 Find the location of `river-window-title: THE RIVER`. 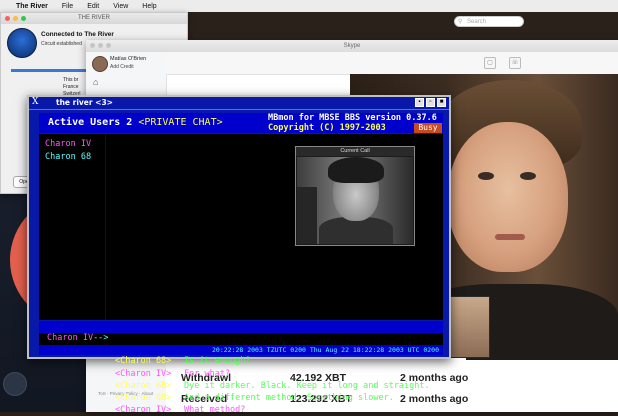

river-window-title: THE RIVER is located at coordinates (93, 18).